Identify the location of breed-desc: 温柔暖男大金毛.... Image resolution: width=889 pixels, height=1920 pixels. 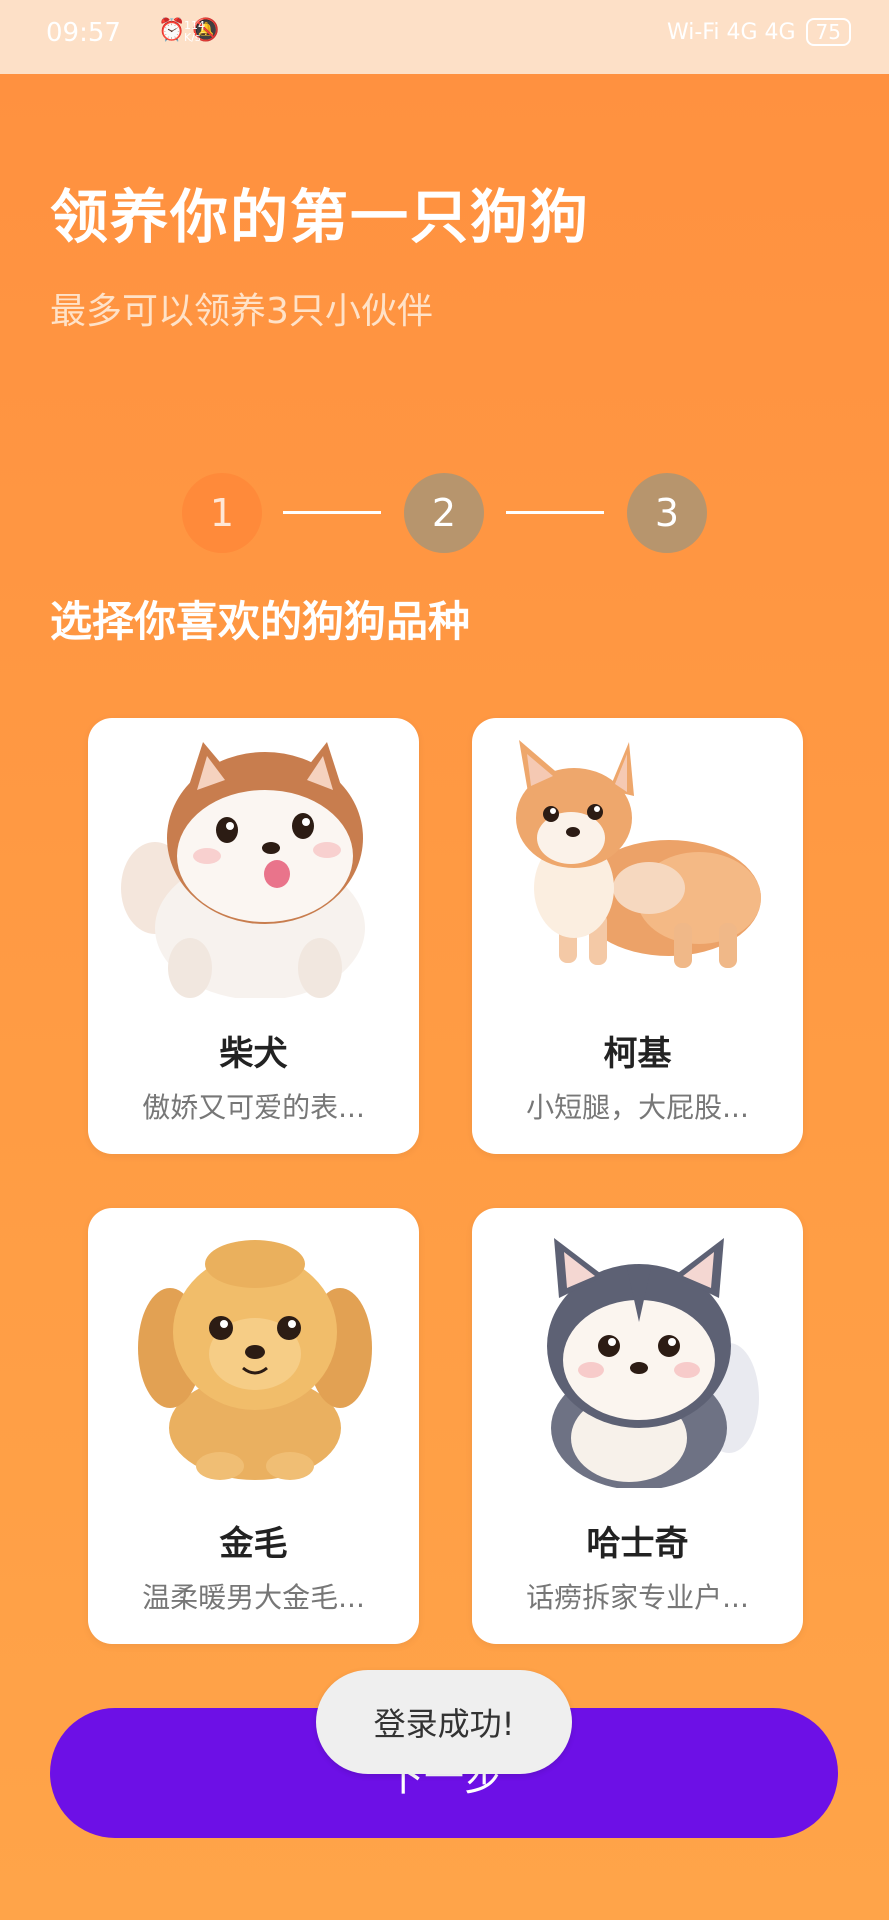
(253, 1597).